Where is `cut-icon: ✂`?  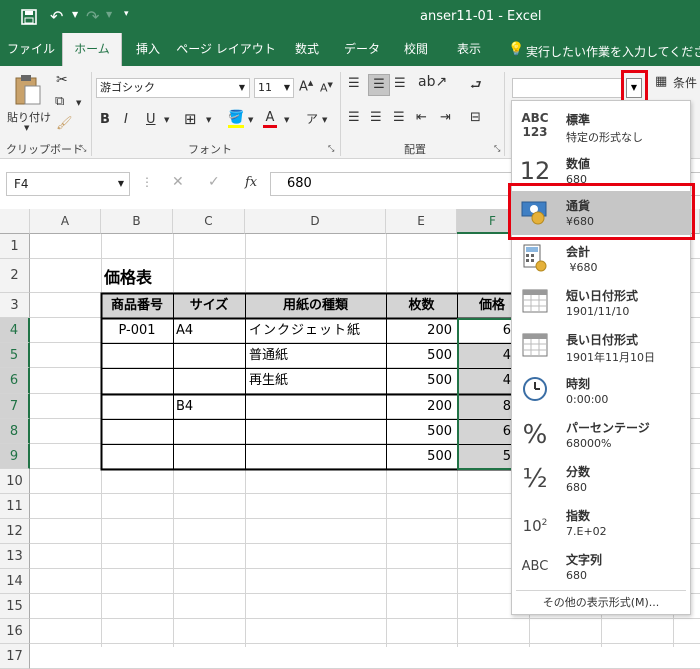
cut-icon: ✂ is located at coordinates (62, 80).